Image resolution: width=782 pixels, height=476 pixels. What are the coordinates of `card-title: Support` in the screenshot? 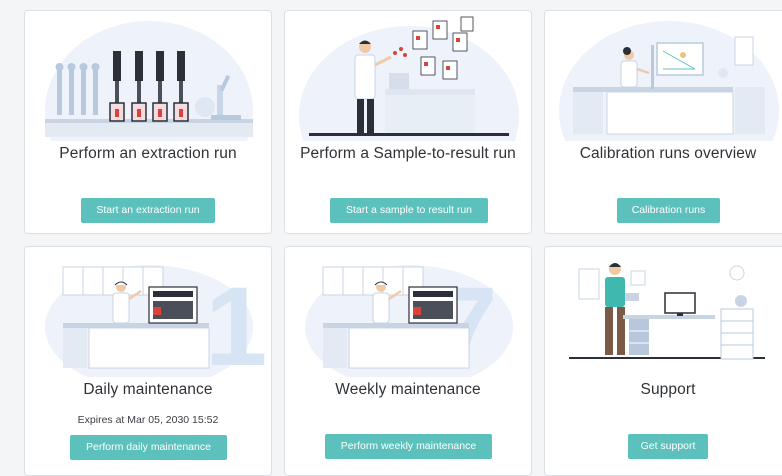 It's located at (668, 389).